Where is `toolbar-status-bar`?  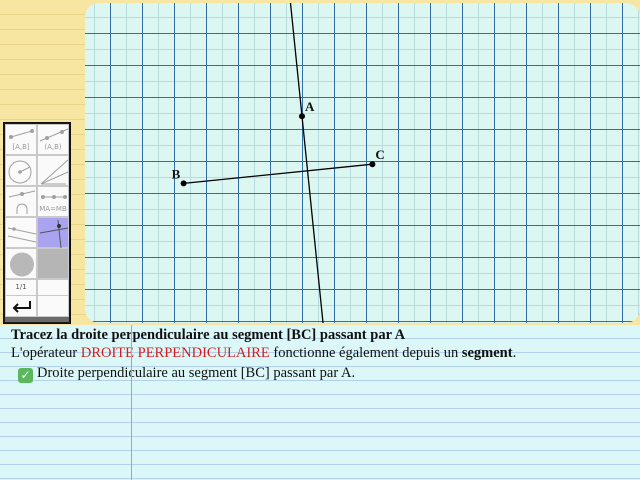 toolbar-status-bar is located at coordinates (37, 319).